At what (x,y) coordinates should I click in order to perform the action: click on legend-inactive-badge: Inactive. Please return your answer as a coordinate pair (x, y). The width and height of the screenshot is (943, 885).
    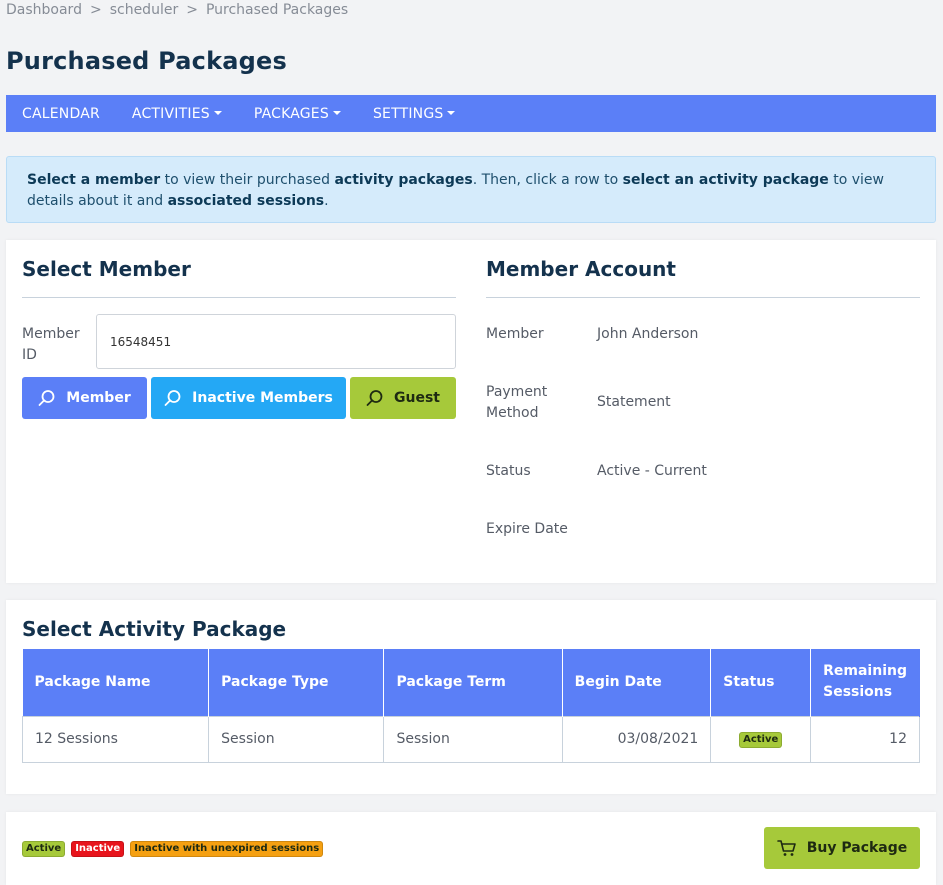
    Looking at the image, I should click on (98, 849).